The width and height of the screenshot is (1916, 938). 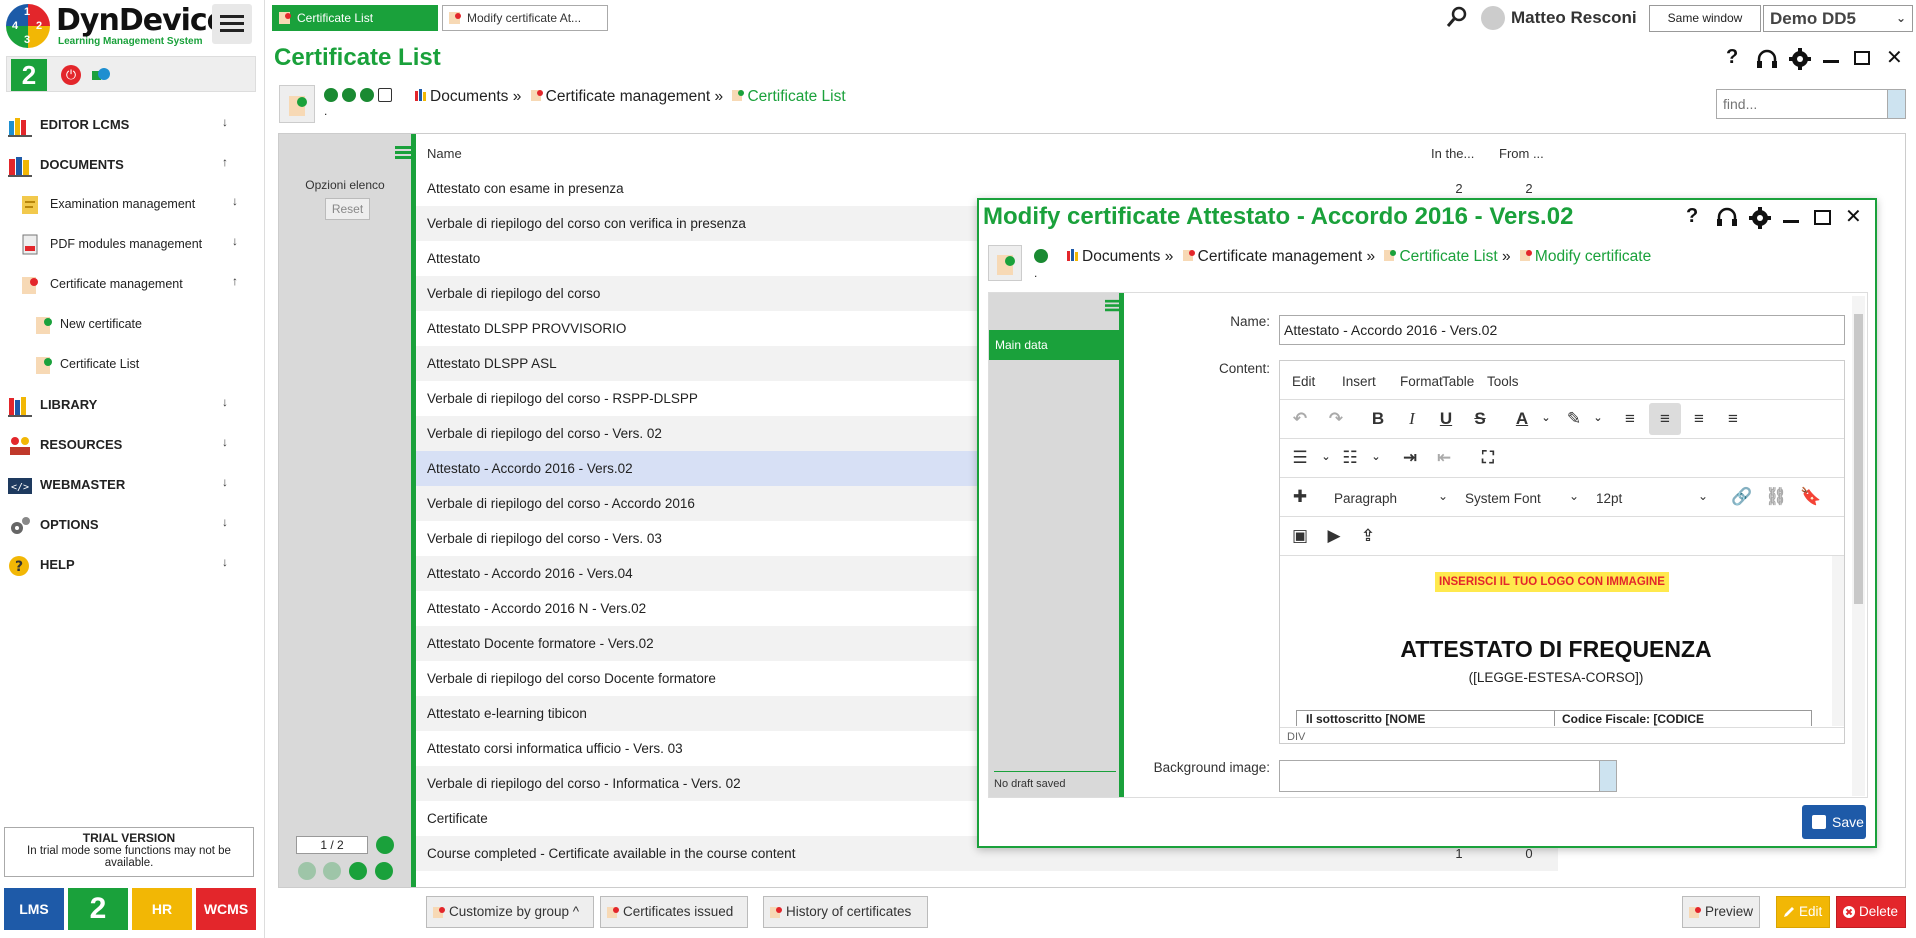 I want to click on minimize-icon, so click(x=1831, y=61).